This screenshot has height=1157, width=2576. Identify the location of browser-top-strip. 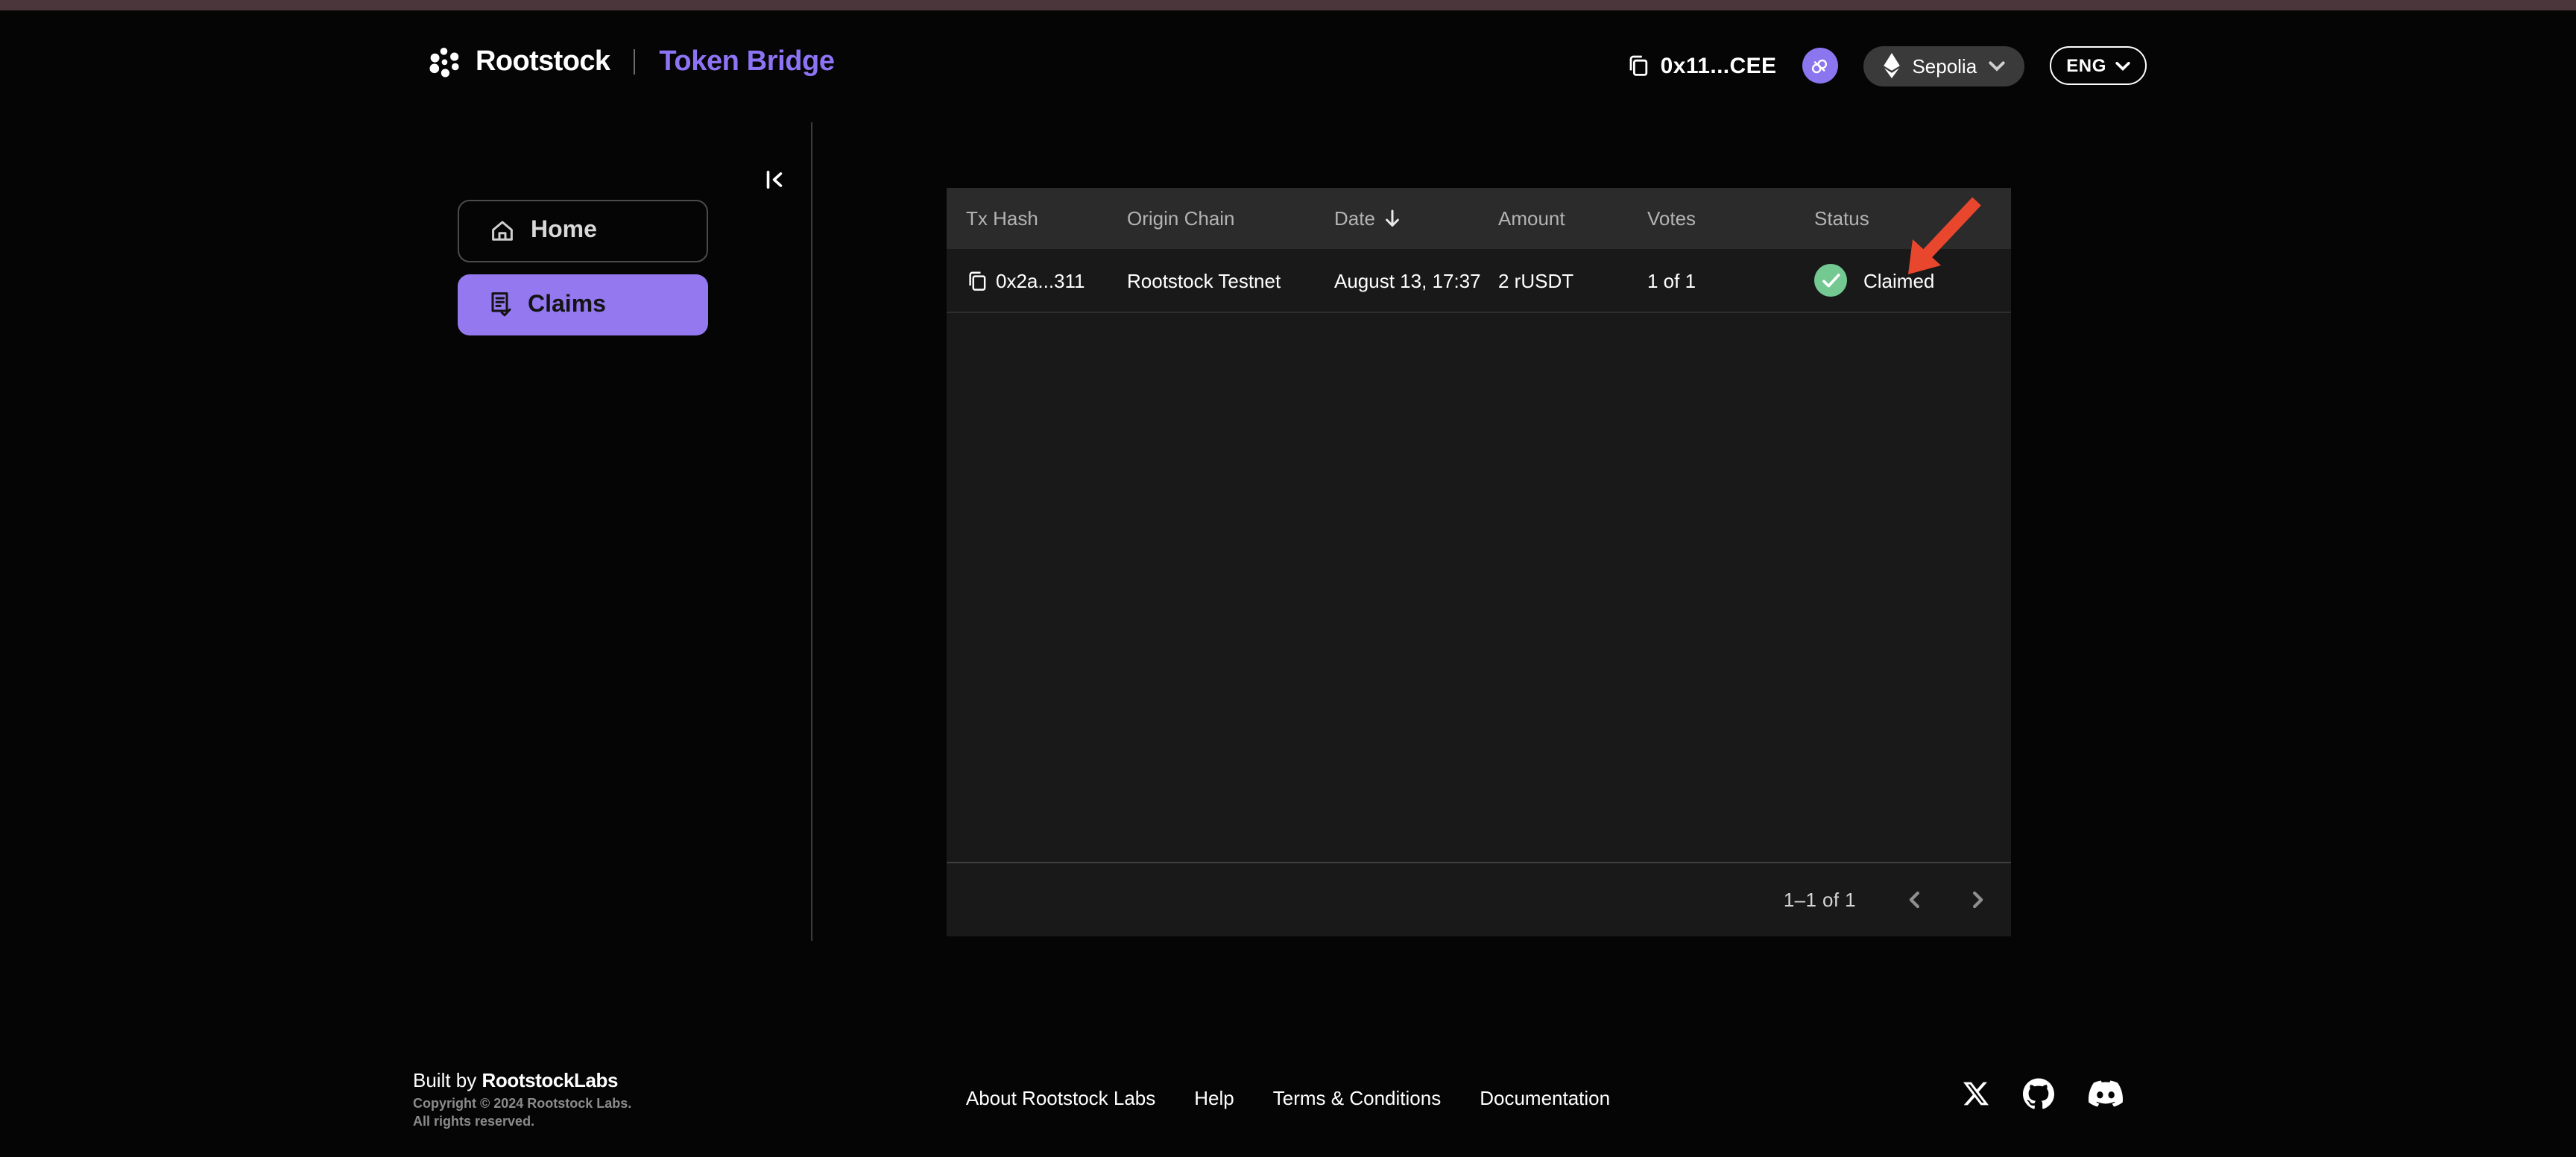
(1288, 5).